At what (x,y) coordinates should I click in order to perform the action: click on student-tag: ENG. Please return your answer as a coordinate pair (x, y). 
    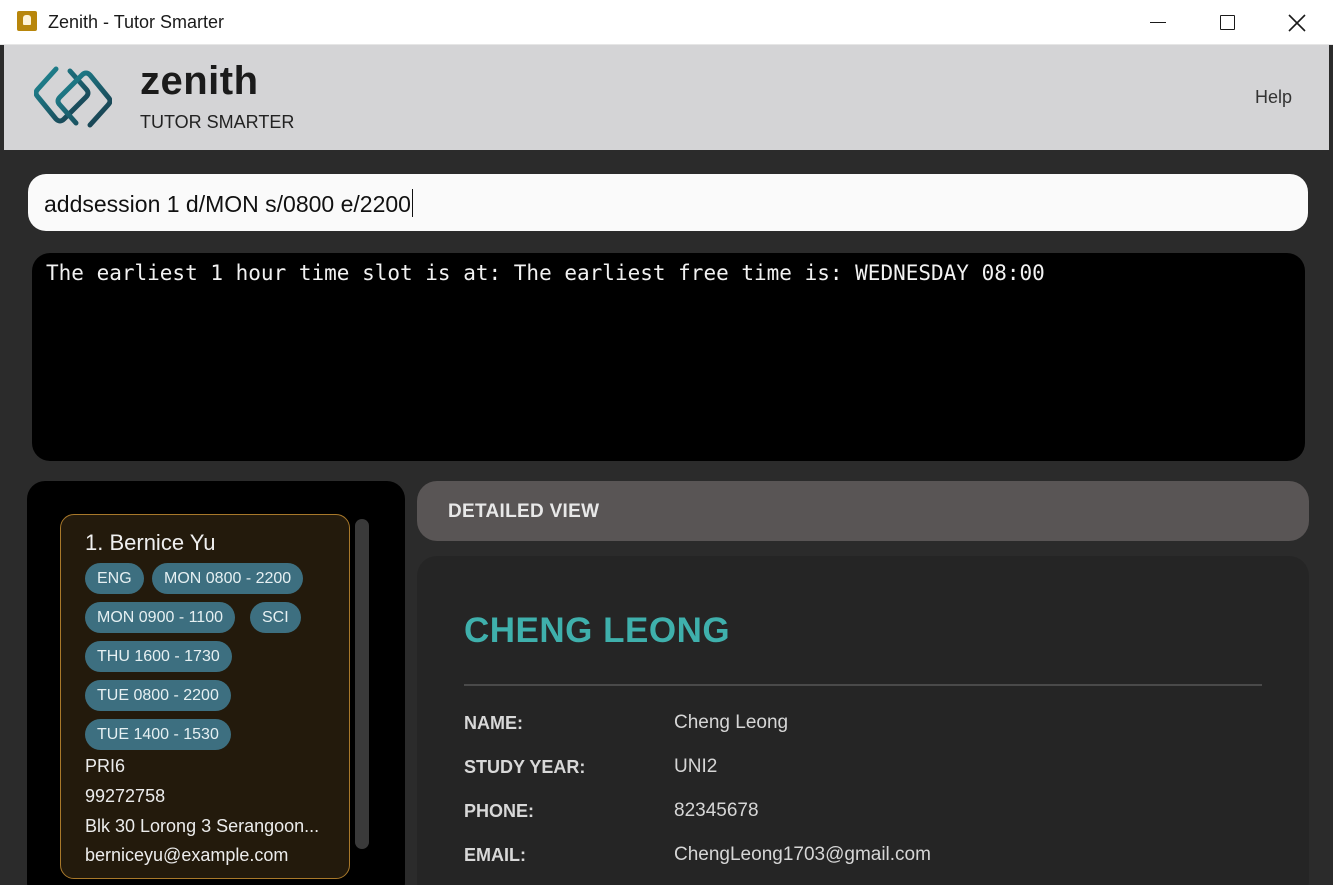
    Looking at the image, I should click on (114, 578).